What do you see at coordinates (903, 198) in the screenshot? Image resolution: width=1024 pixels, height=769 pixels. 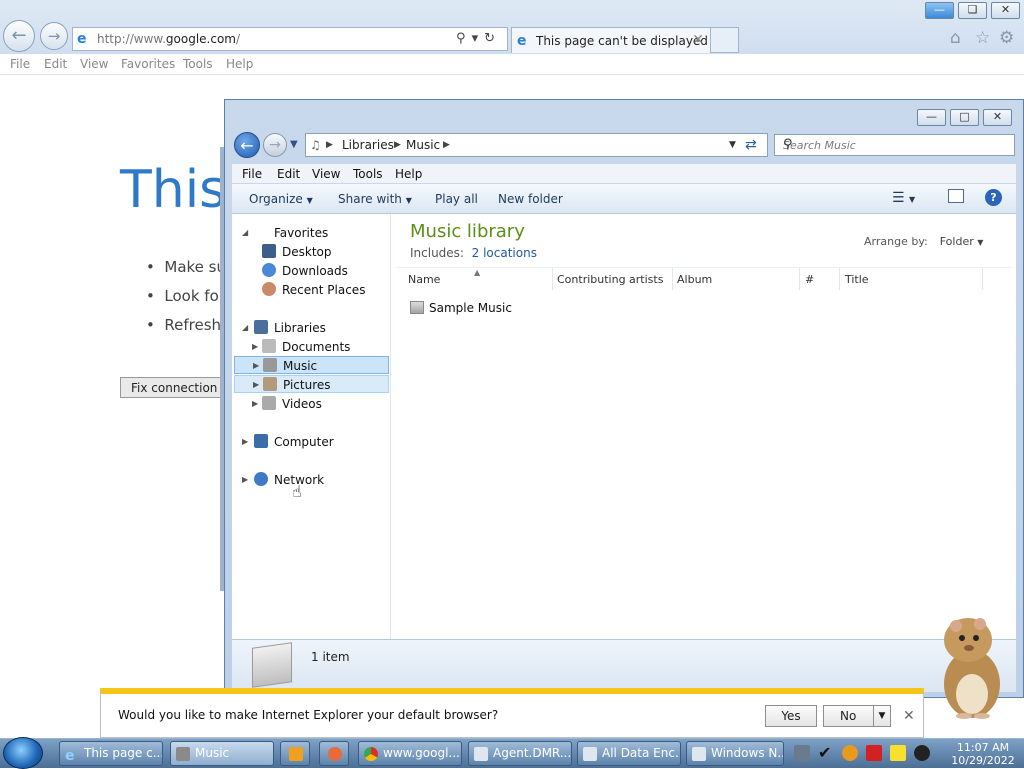 I see `view-options-icon: ☰ ▼` at bounding box center [903, 198].